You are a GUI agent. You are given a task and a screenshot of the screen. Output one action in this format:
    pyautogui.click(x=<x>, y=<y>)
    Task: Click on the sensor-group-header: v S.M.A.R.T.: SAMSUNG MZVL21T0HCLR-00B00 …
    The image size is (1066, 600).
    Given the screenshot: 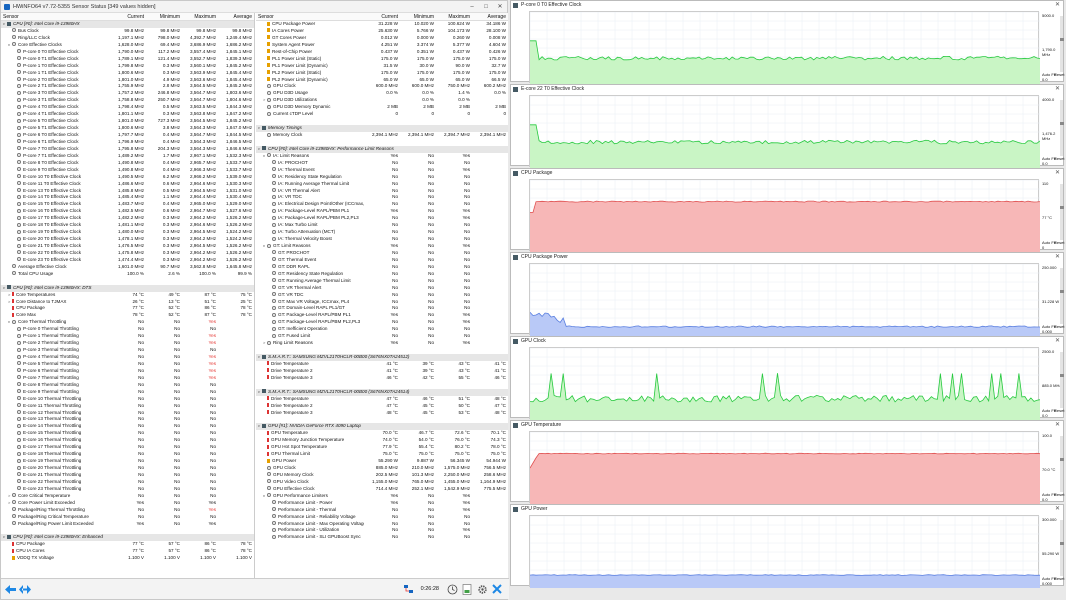 What is the action you would take?
    pyautogui.click(x=382, y=392)
    